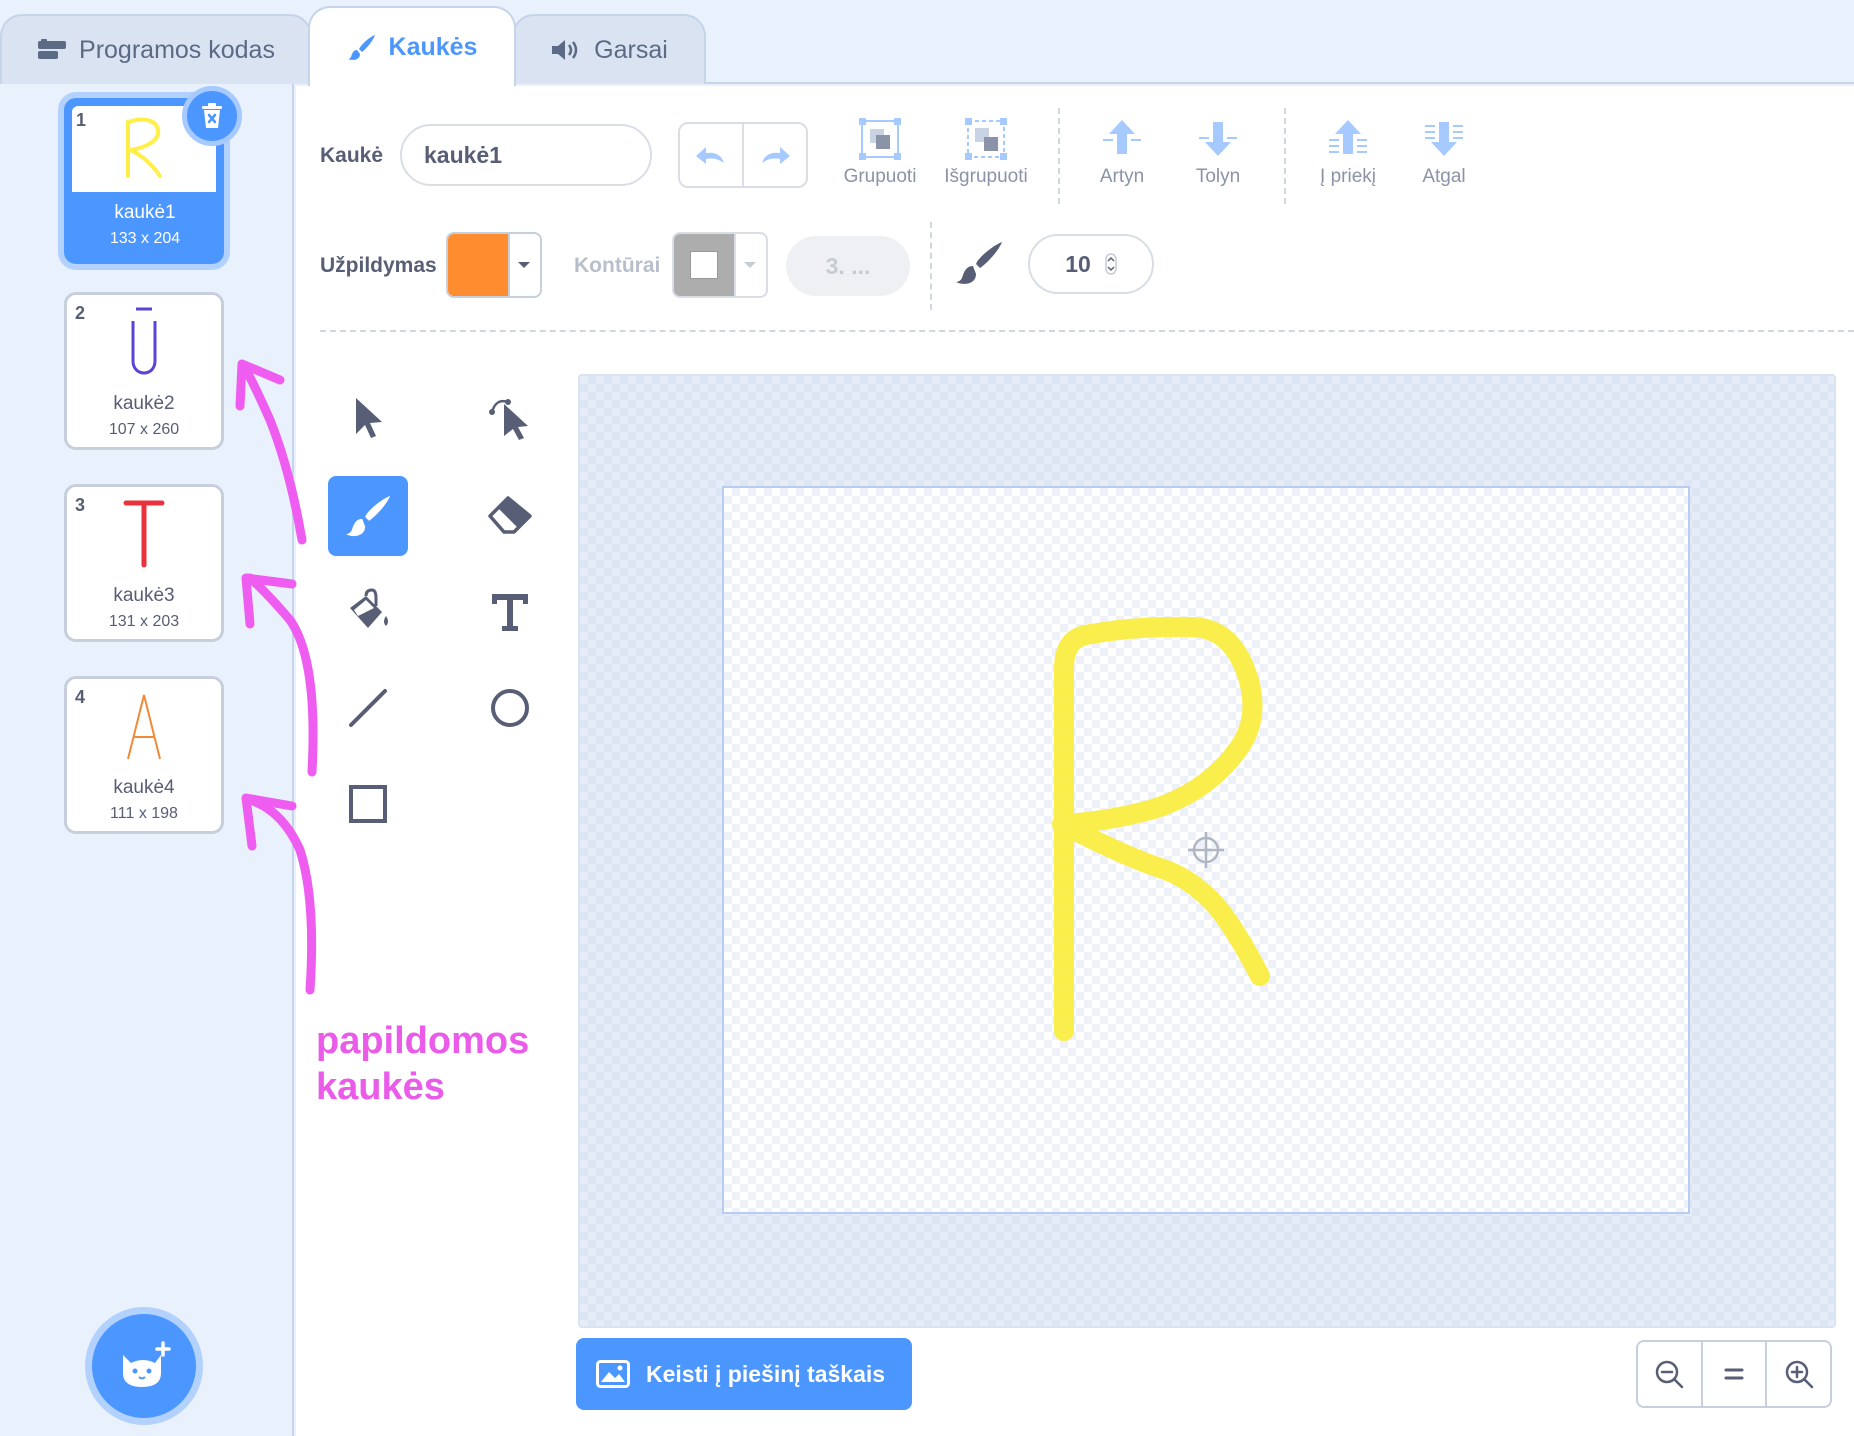 The image size is (1854, 1436). I want to click on cat-add-icon, so click(147, 1364).